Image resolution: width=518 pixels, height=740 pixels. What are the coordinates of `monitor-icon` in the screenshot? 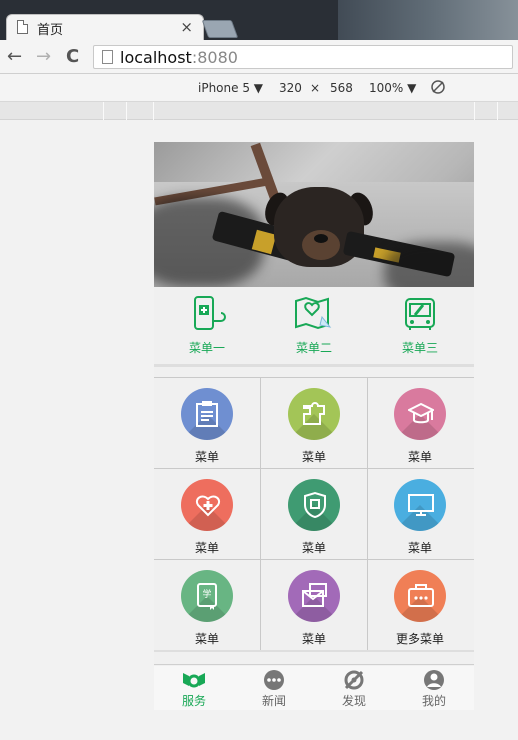 It's located at (420, 505).